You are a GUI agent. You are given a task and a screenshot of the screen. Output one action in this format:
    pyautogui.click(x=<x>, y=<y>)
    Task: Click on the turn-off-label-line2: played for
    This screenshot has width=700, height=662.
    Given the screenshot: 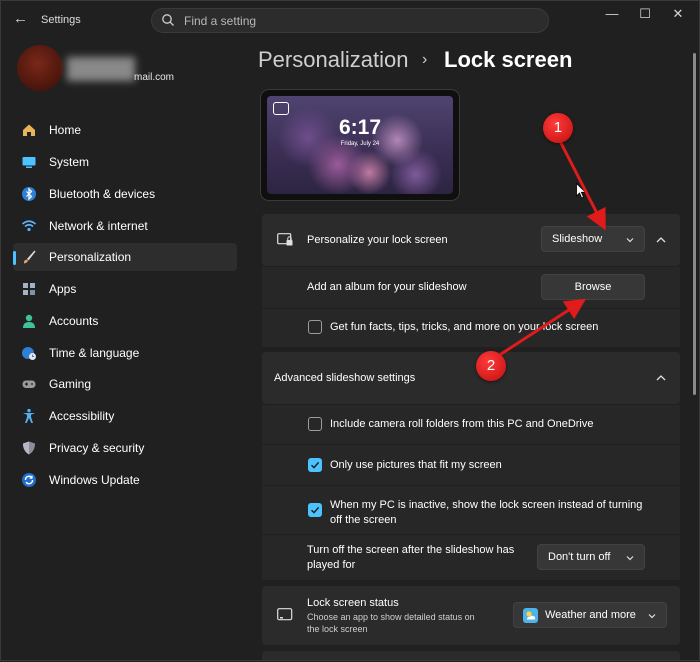 What is the action you would take?
    pyautogui.click(x=331, y=565)
    